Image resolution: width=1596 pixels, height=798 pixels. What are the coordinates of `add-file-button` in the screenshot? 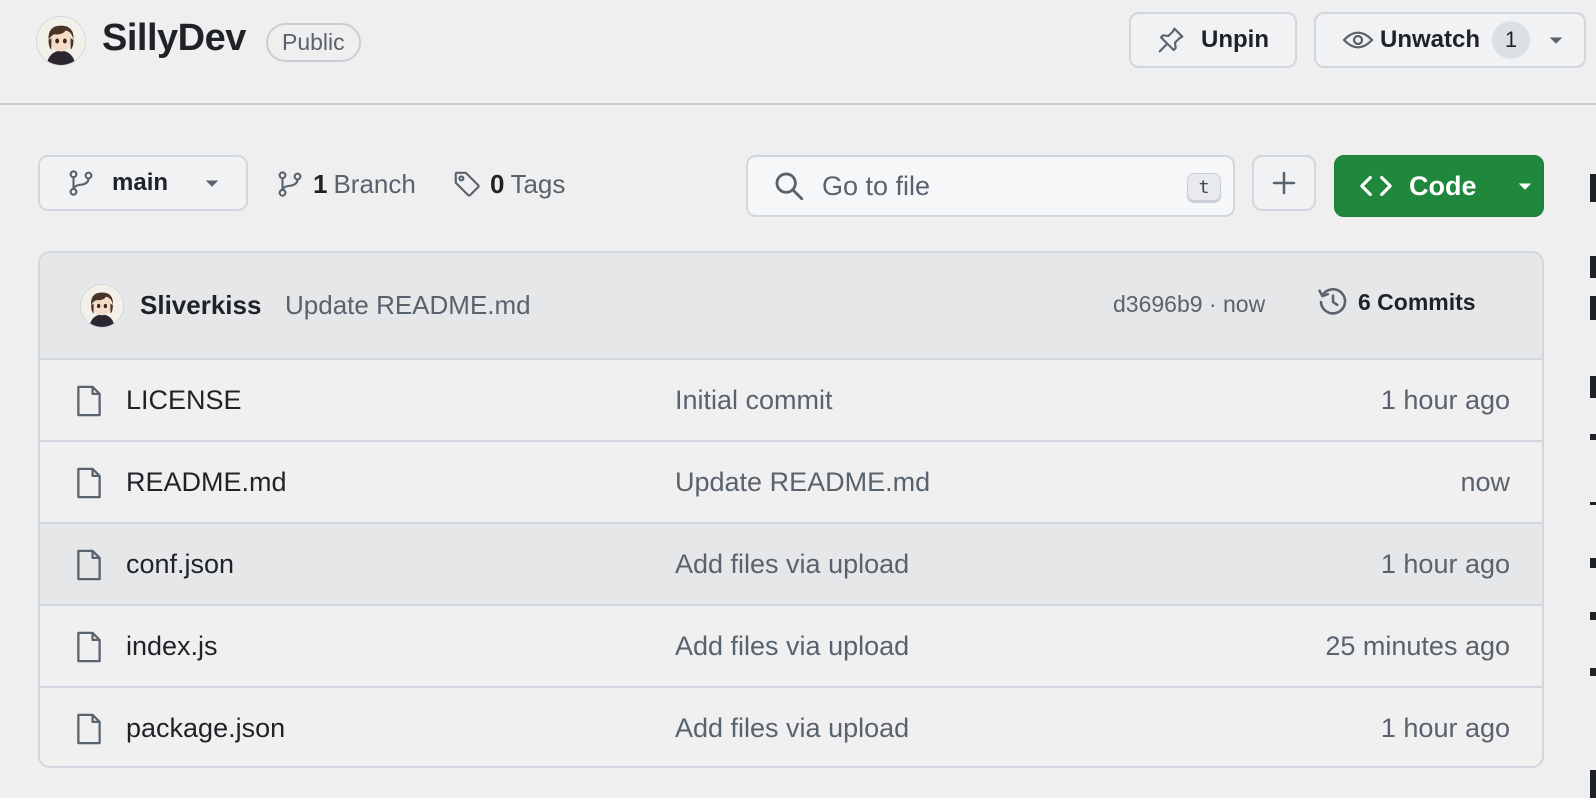 It's located at (1284, 183).